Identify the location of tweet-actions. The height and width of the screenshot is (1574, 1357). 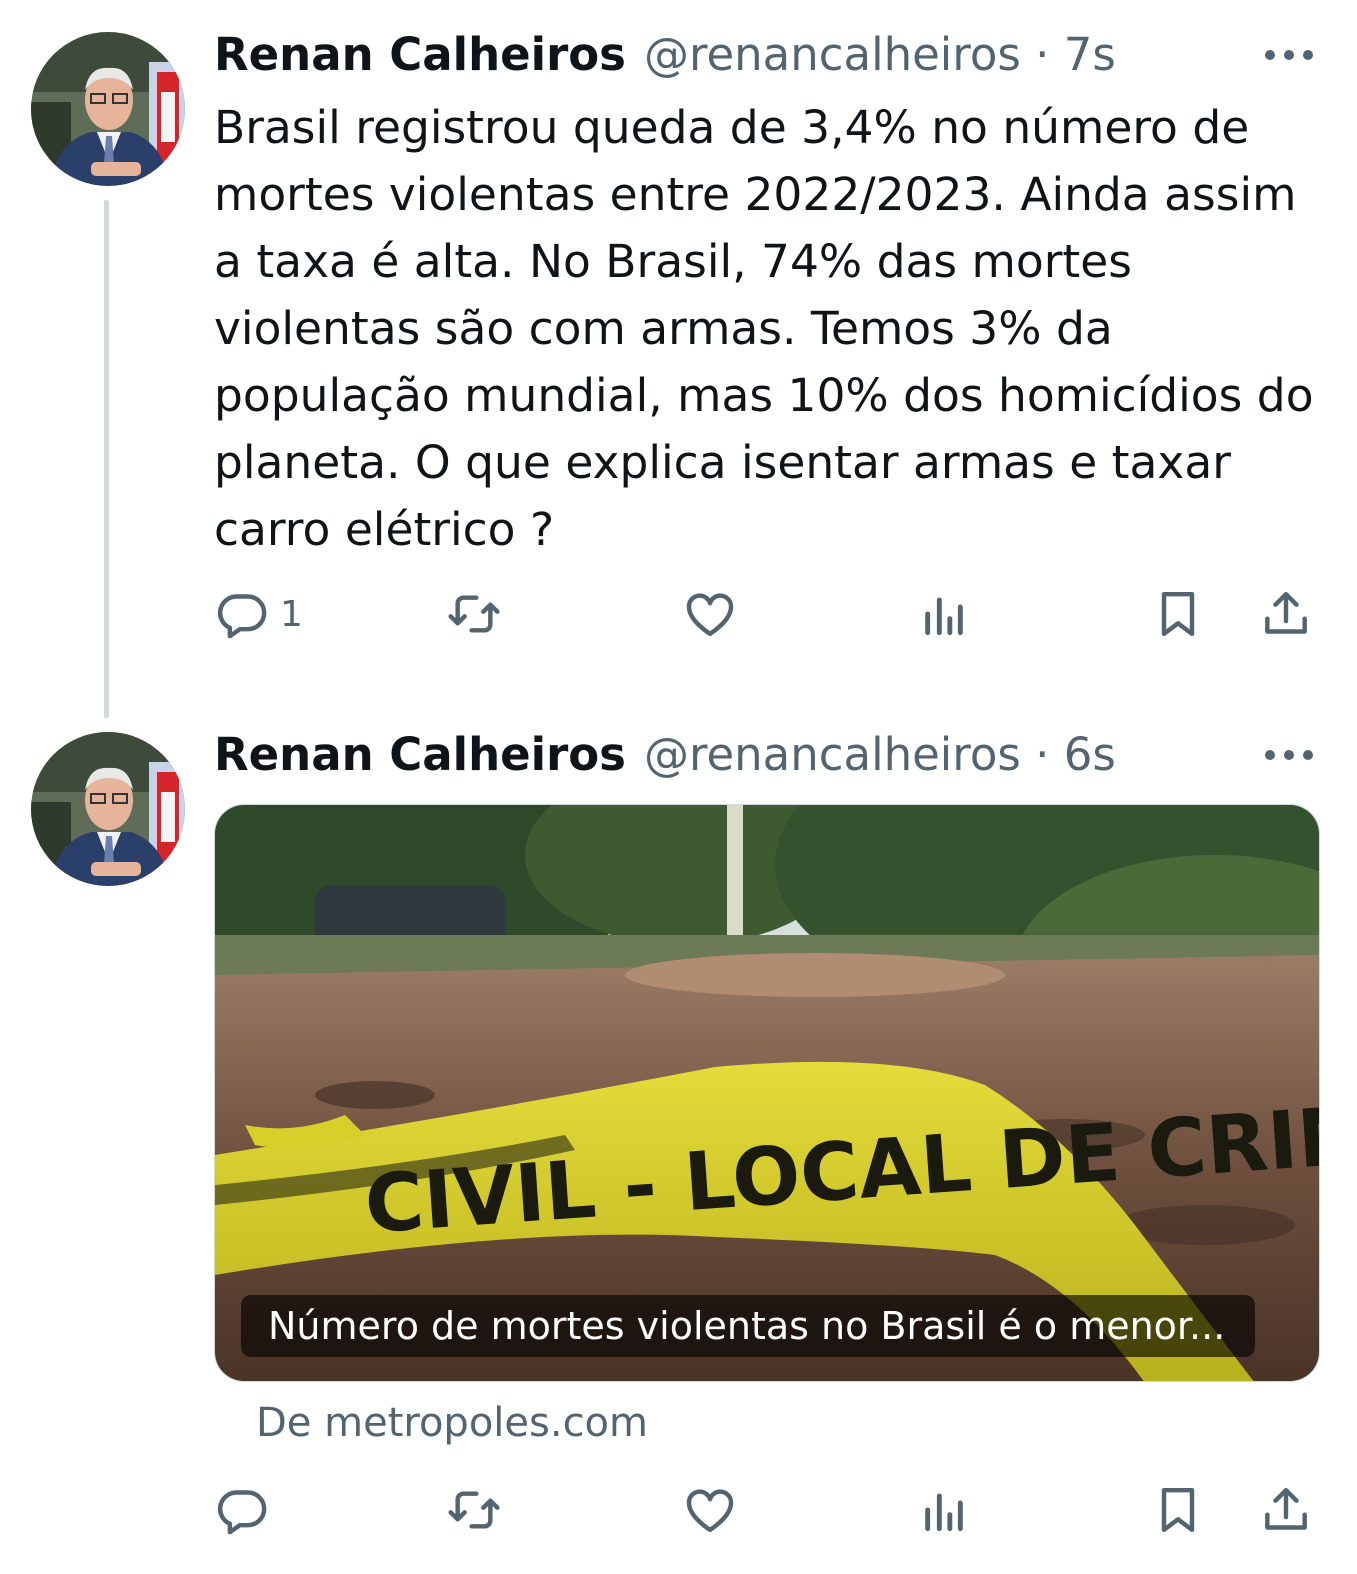
(769, 1512).